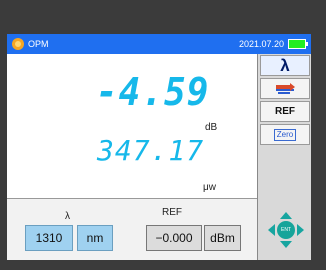  What do you see at coordinates (172, 212) in the screenshot?
I see `ref-label: REF` at bounding box center [172, 212].